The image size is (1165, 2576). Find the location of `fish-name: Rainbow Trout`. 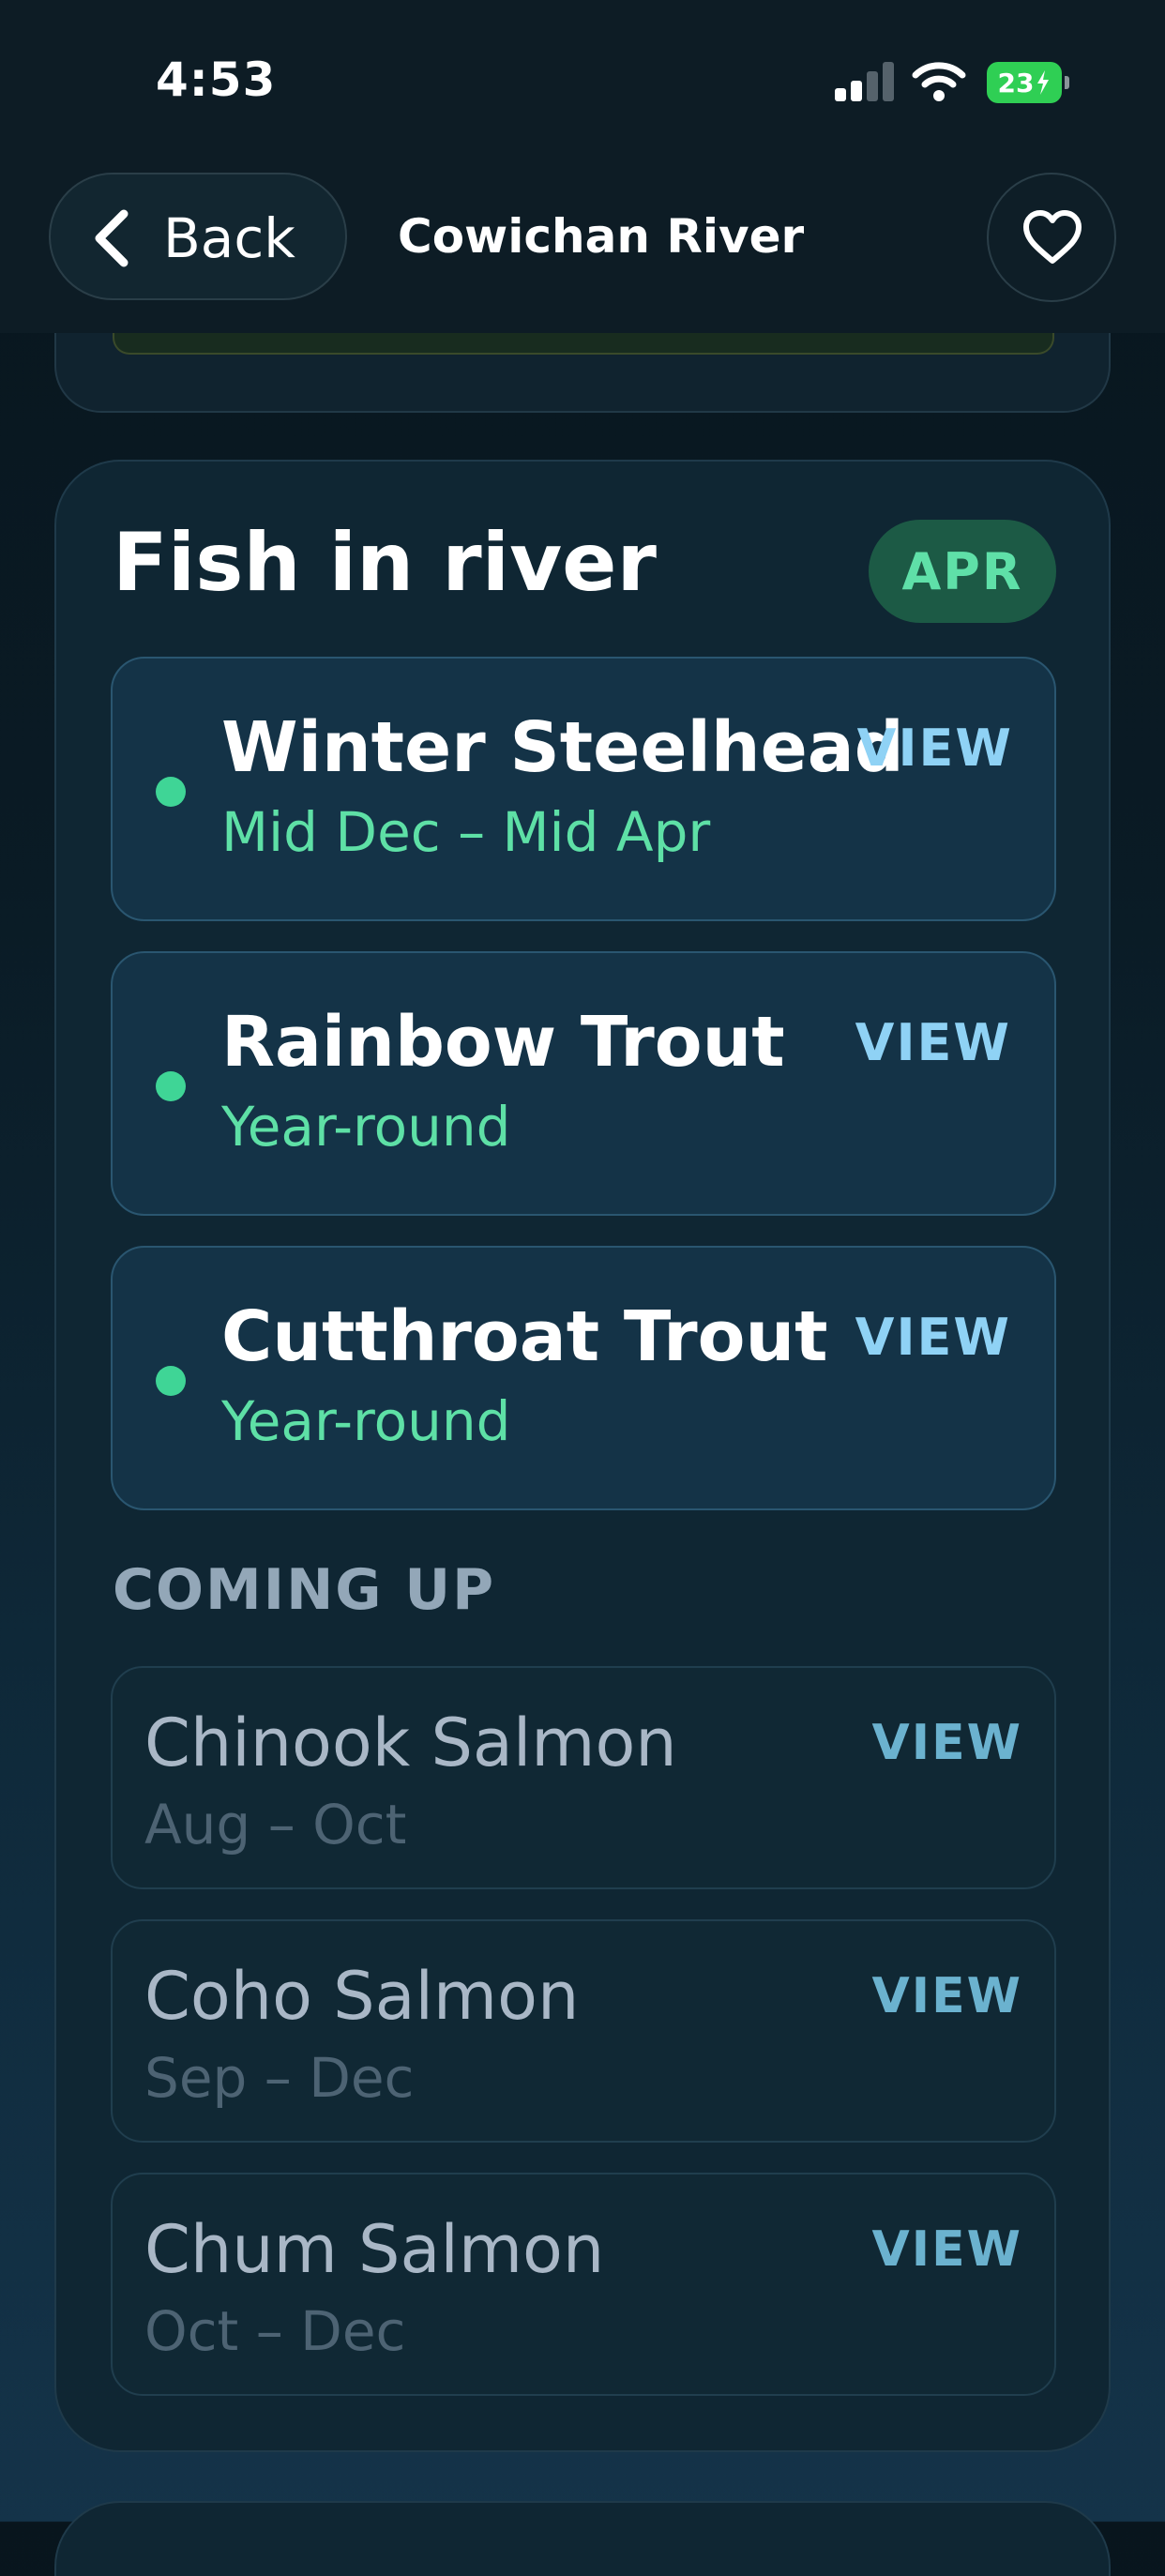

fish-name: Rainbow Trout is located at coordinates (503, 1042).